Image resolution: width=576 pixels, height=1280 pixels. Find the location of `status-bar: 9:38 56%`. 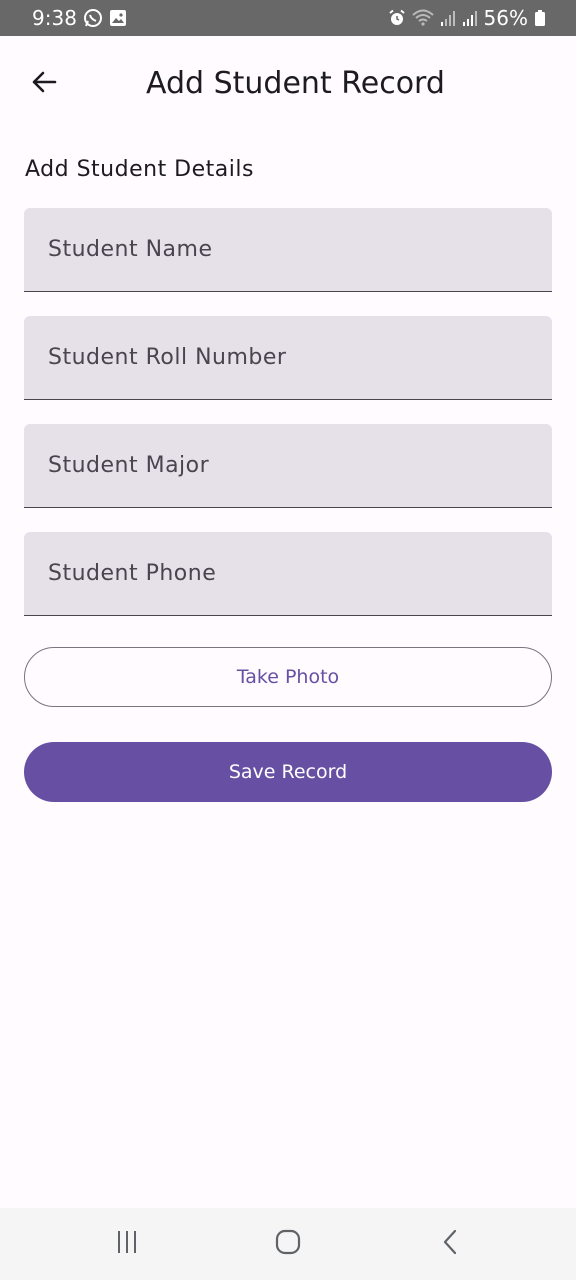

status-bar: 9:38 56% is located at coordinates (288, 18).